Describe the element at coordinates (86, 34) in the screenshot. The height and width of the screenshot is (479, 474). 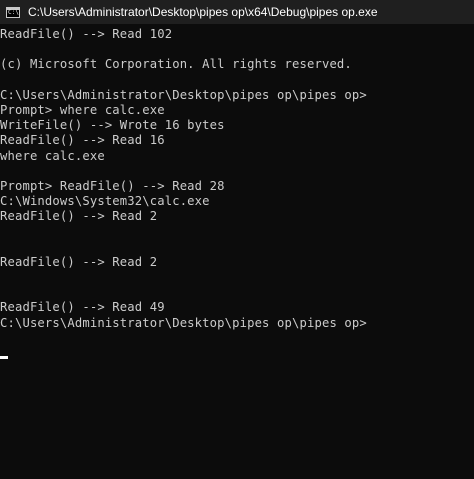
I see `console-line: ReadFile() --> Read 102` at that location.